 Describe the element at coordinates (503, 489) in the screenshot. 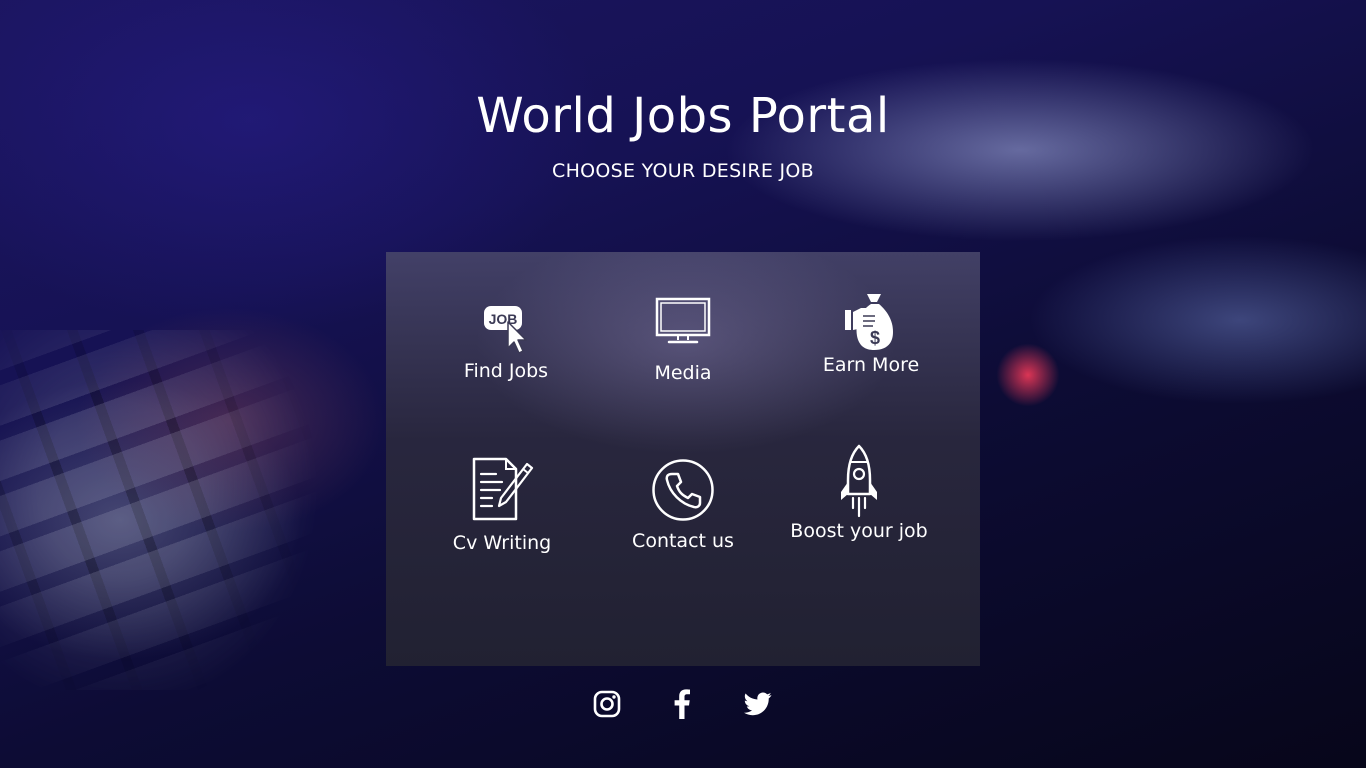

I see `document-pen-icon` at that location.